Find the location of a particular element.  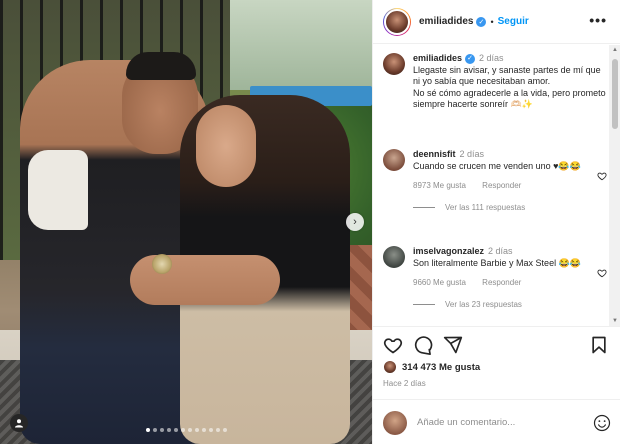

caption-username: emiliadides is located at coordinates (437, 58).